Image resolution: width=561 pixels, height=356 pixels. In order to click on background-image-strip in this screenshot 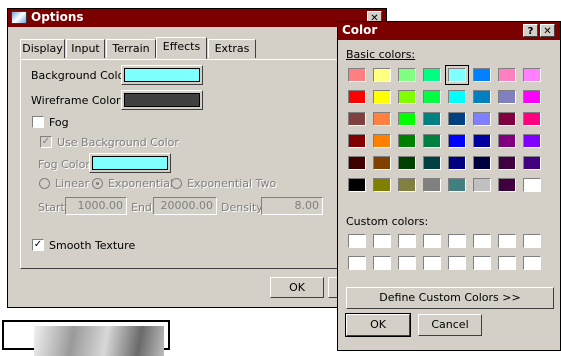, I will do `click(99, 341)`.